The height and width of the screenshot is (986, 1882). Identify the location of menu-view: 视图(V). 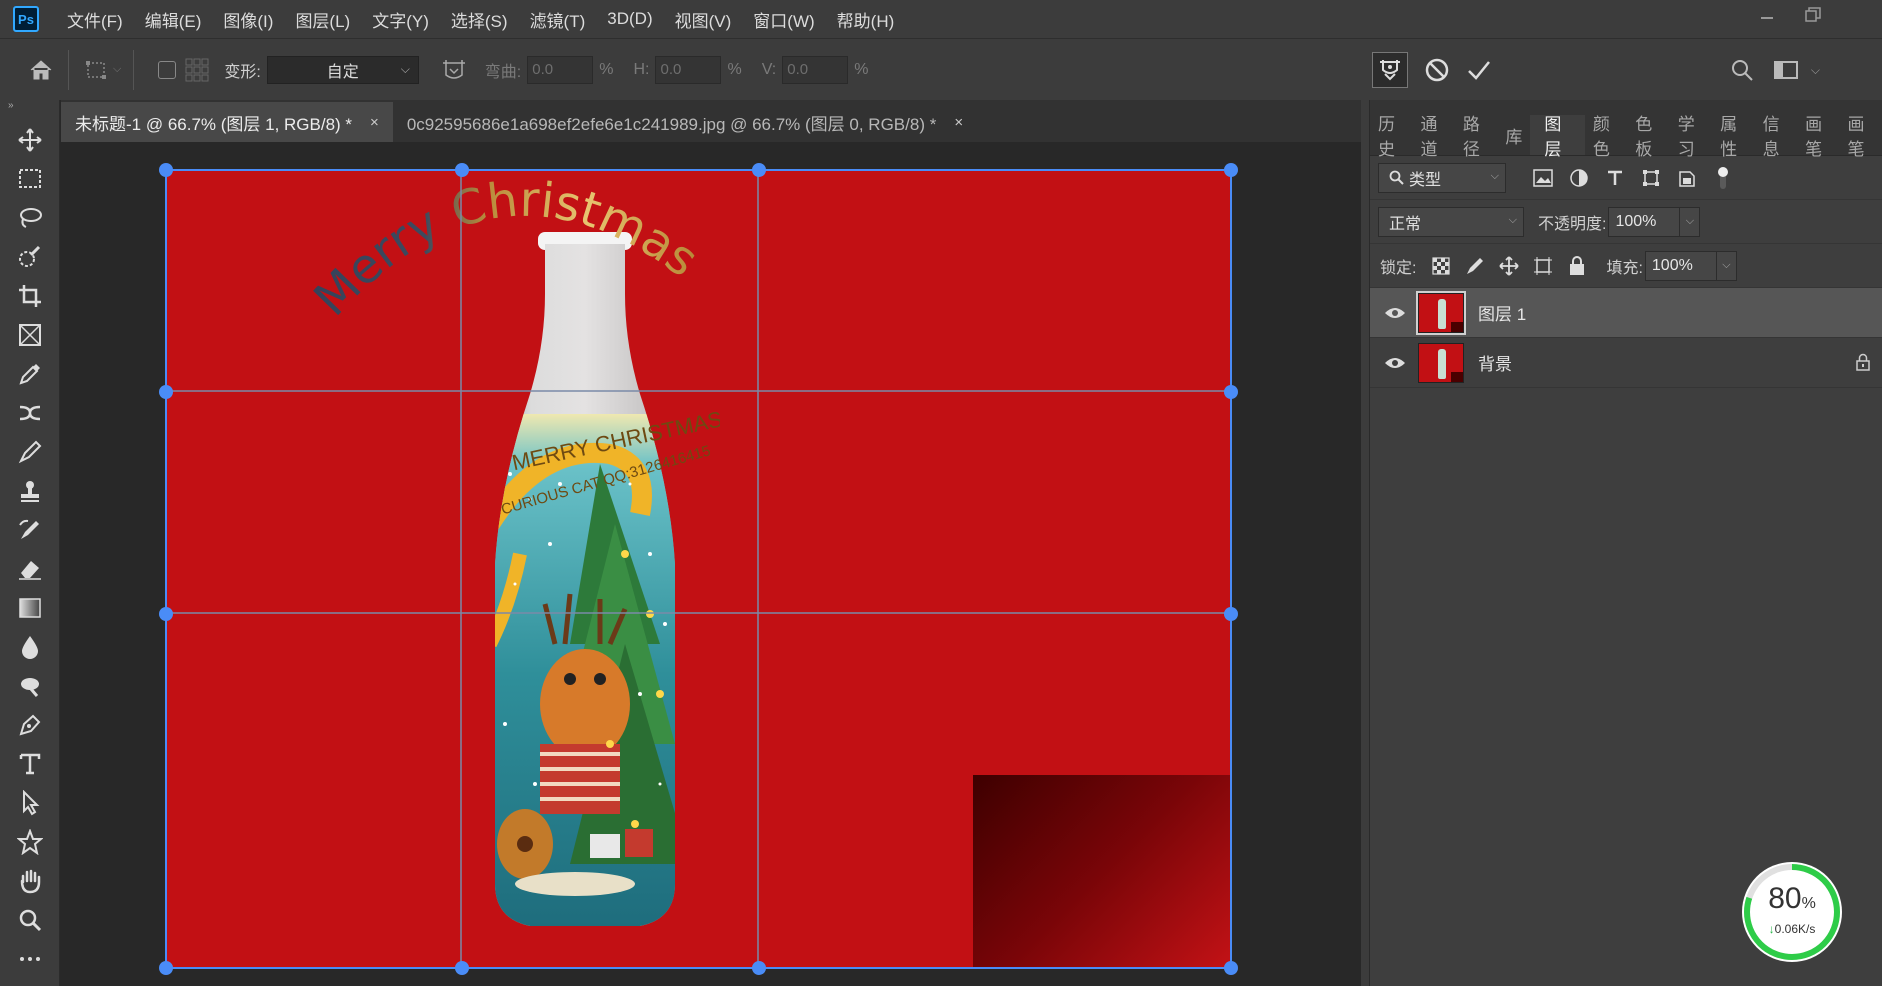
(703, 19).